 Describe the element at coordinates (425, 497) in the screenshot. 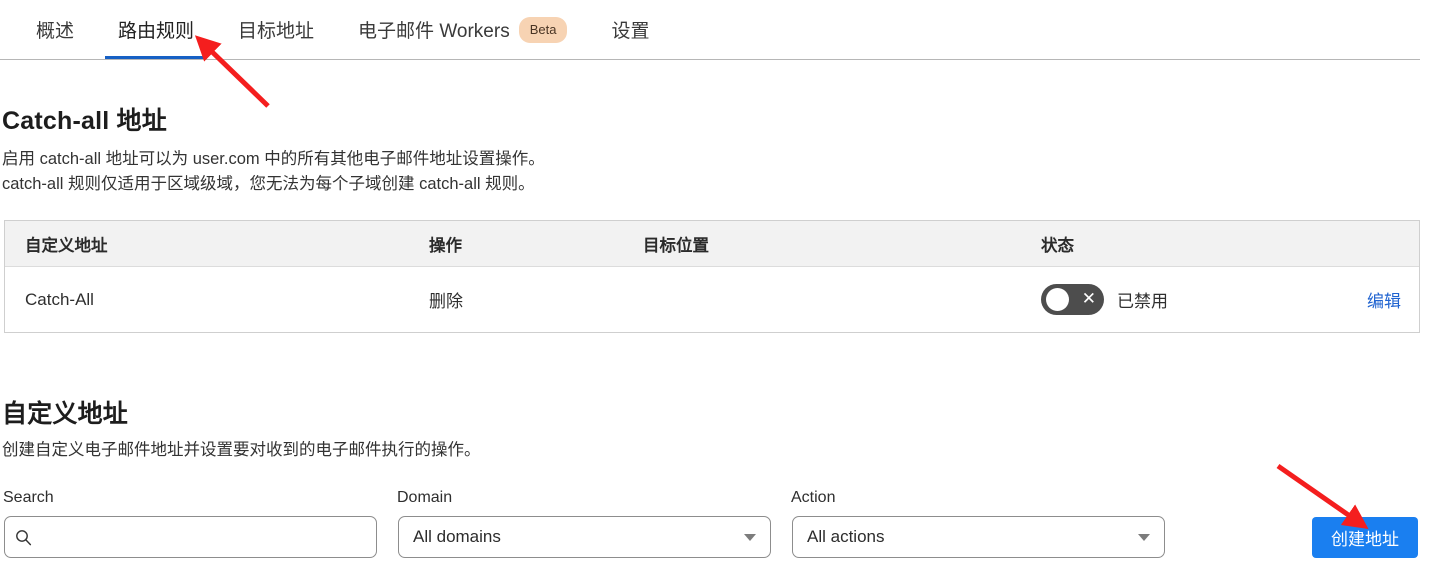

I see `domain-field-label: Domain` at that location.